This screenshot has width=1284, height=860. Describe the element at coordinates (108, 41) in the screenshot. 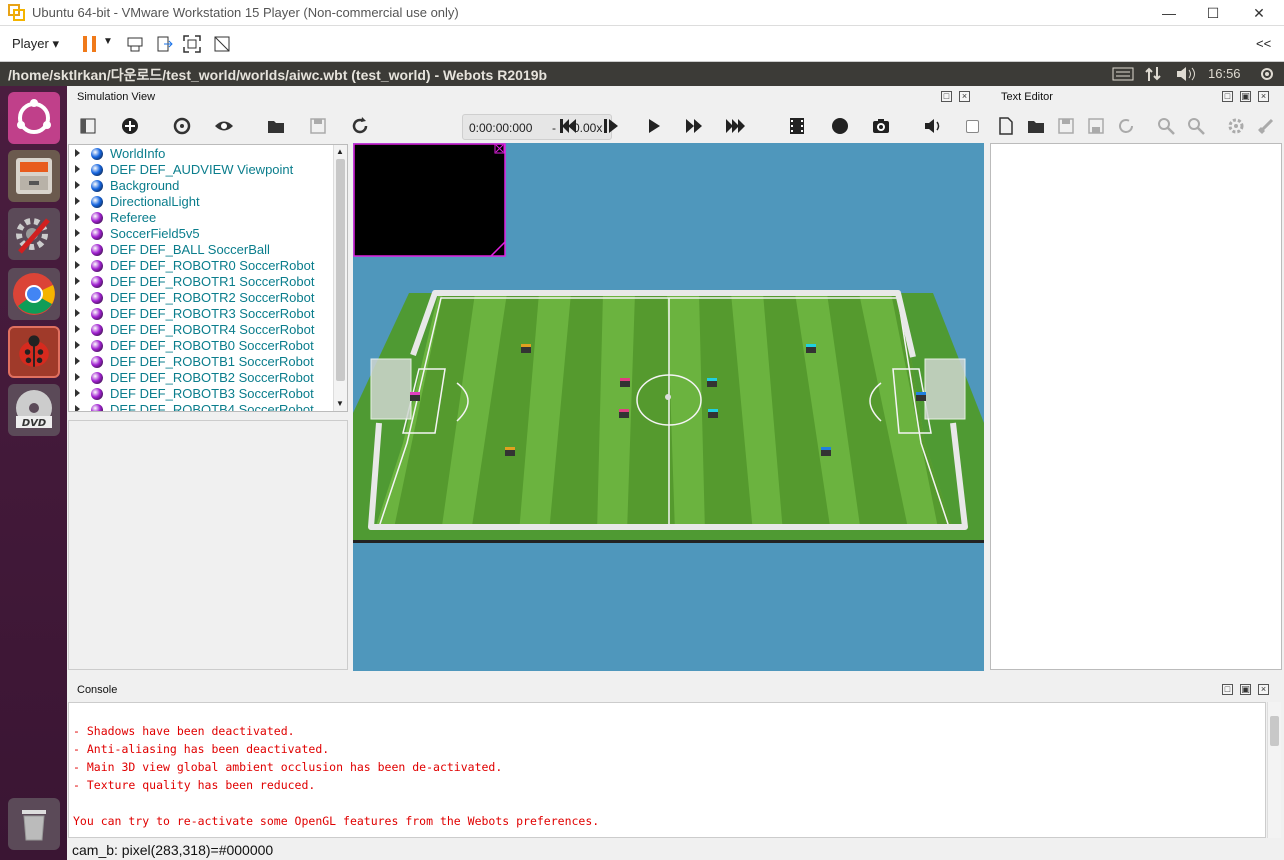

I see `pause-dropdown-icon: ▼` at that location.